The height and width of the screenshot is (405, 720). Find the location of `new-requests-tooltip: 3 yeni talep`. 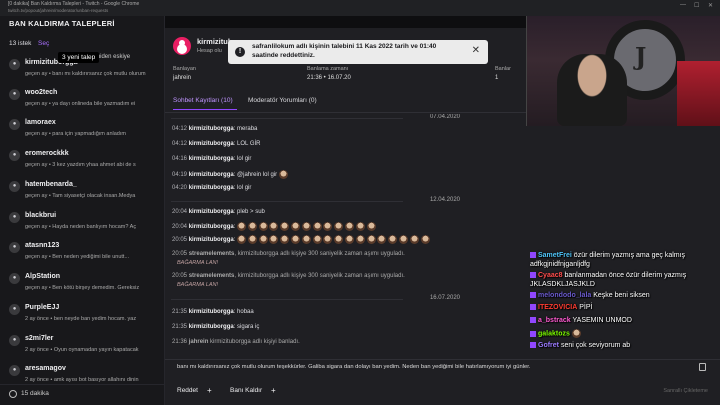

new-requests-tooltip: 3 yeni talep is located at coordinates (79, 57).